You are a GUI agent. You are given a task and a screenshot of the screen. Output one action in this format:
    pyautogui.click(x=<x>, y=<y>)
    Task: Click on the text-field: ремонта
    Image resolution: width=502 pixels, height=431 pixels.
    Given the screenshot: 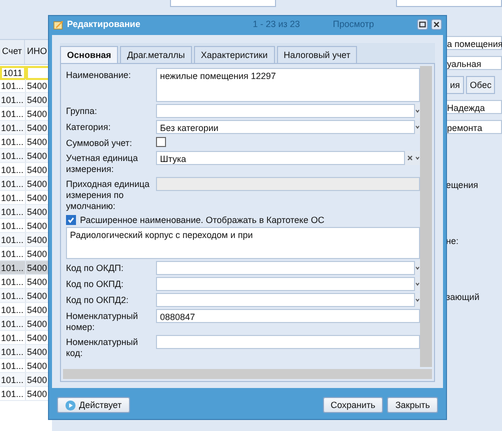 What is the action you would take?
    pyautogui.click(x=474, y=127)
    